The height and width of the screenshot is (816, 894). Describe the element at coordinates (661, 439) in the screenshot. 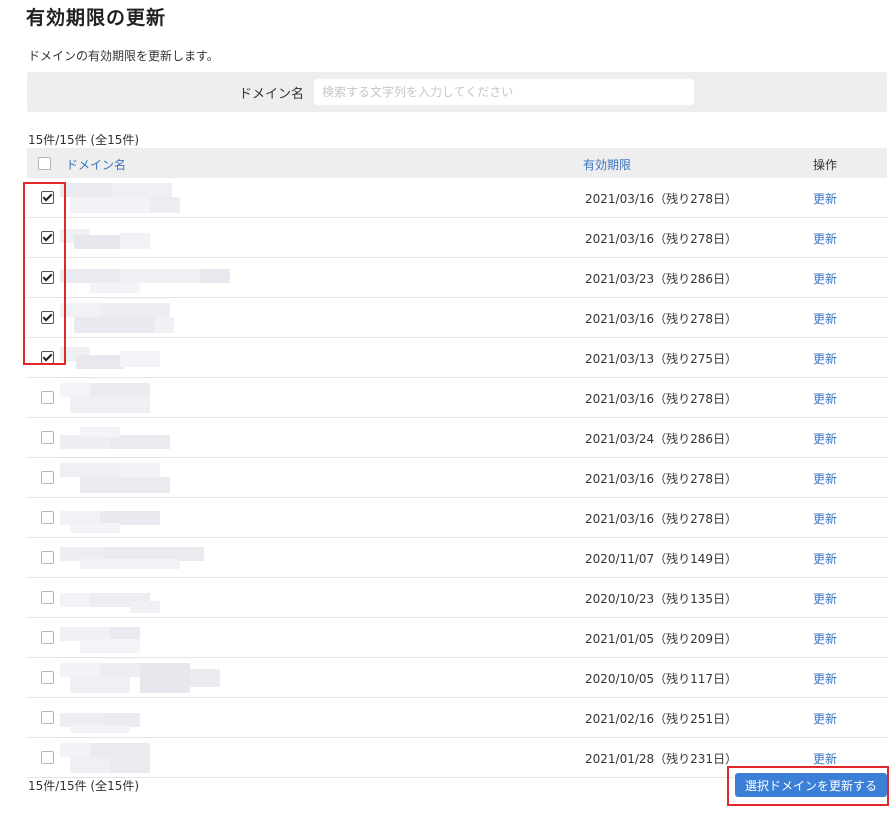

I see `expiry-date: 2021/03/24（残り286日）` at that location.